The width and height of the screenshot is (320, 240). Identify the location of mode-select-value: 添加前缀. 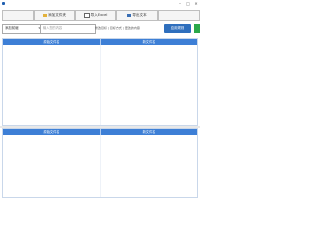
(12, 28).